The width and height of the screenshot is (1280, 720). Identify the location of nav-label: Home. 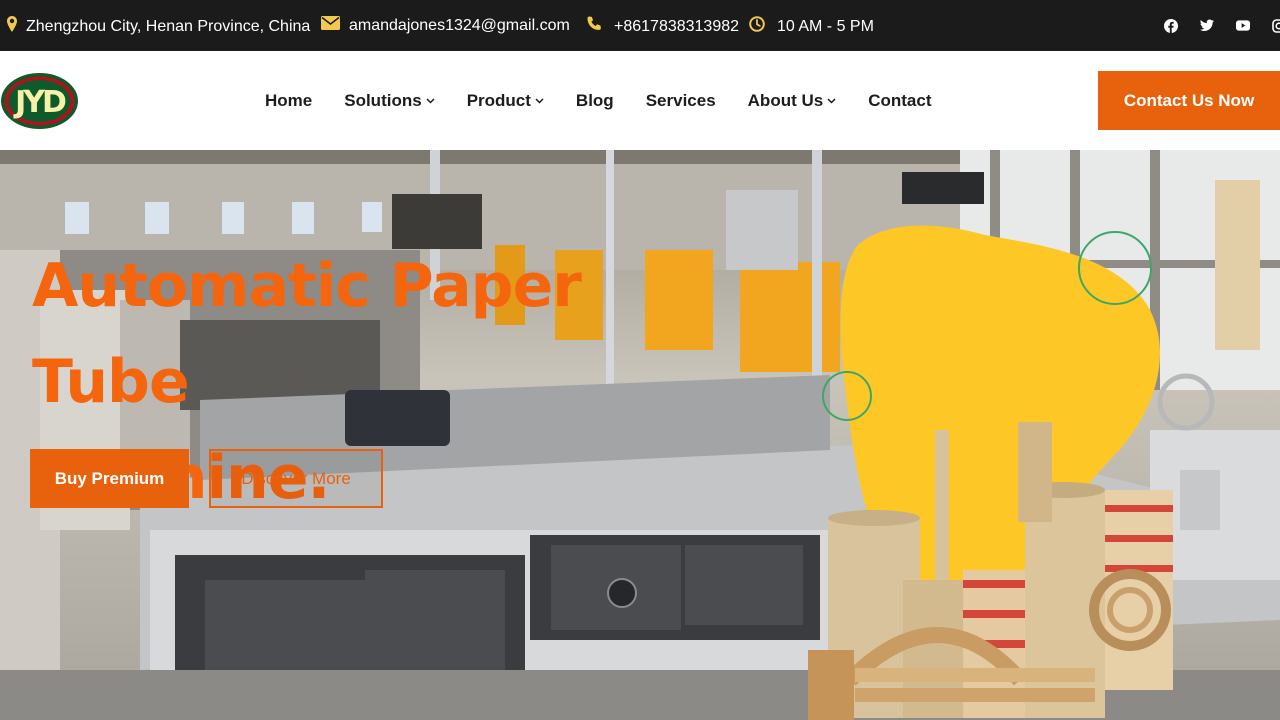
(289, 100).